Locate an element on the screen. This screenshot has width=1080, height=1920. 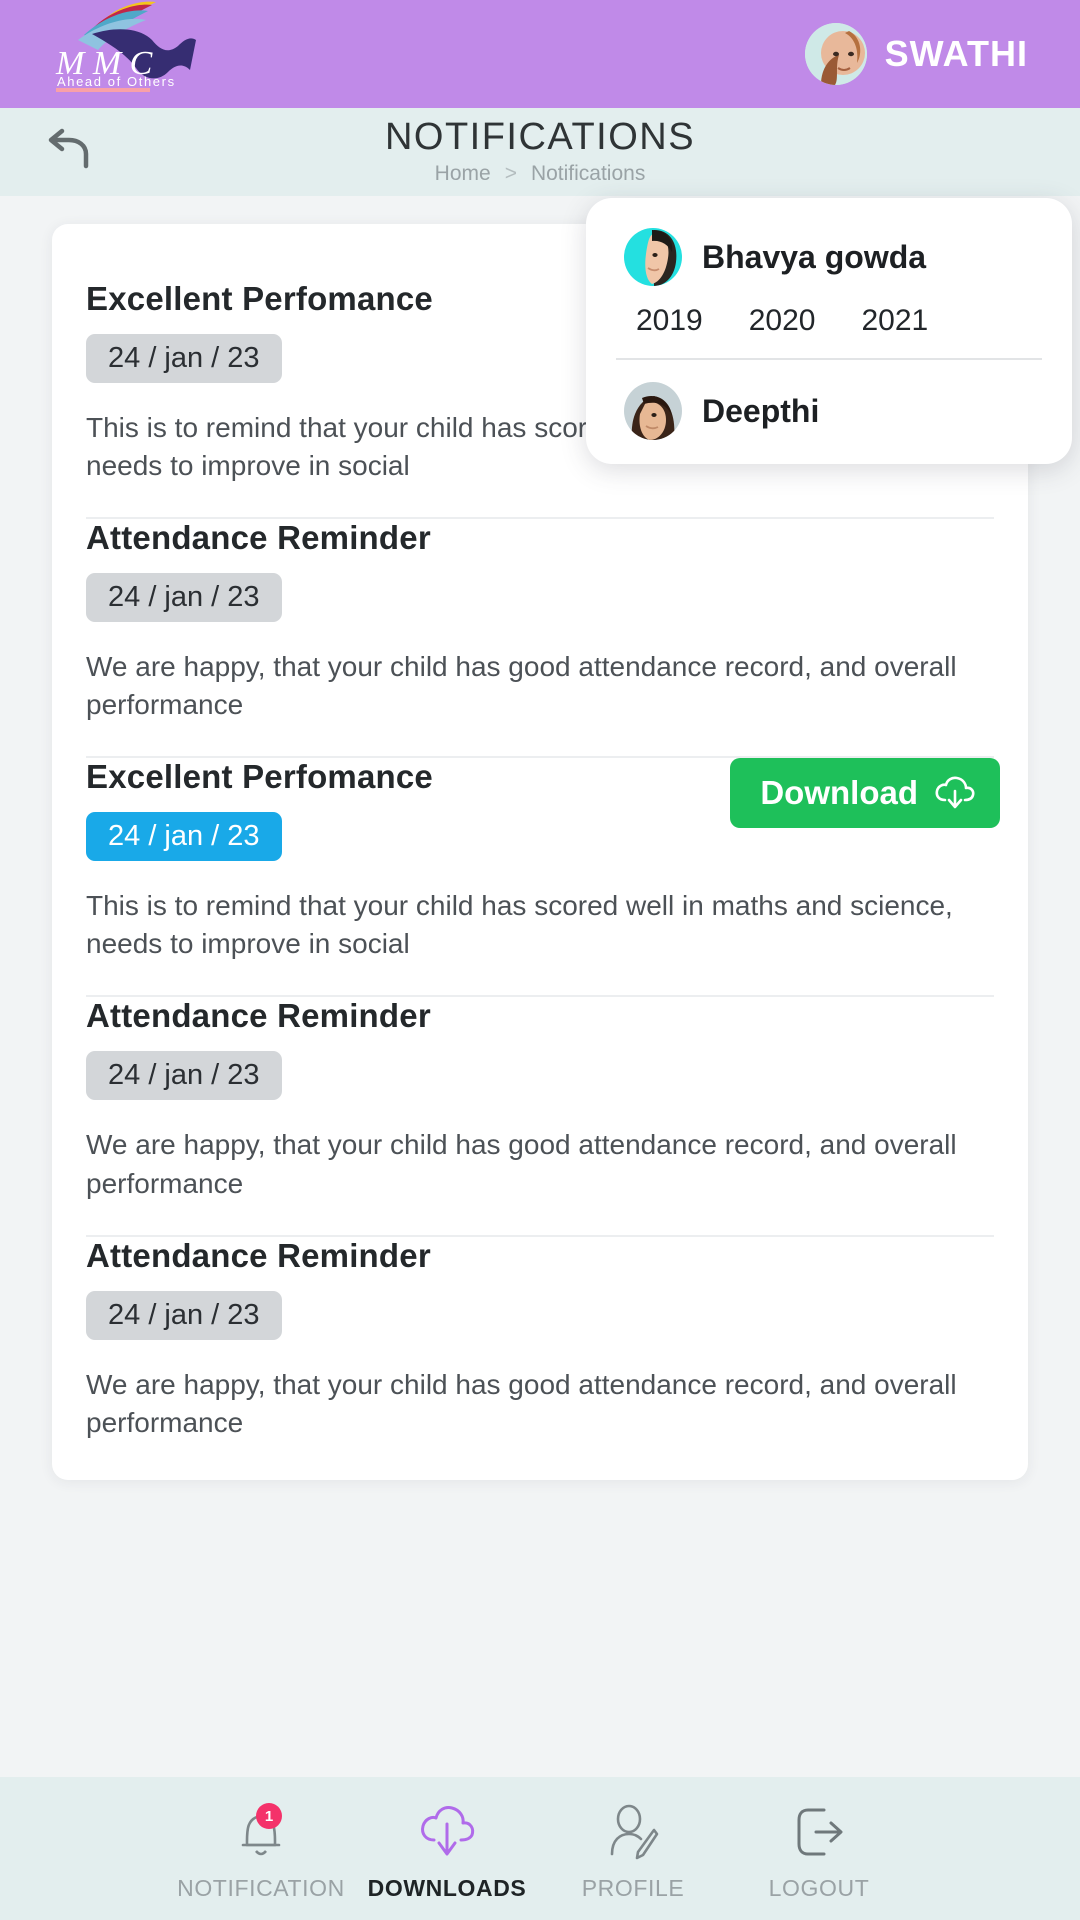
breadcrumb: Home > Notifications is located at coordinates (540, 174).